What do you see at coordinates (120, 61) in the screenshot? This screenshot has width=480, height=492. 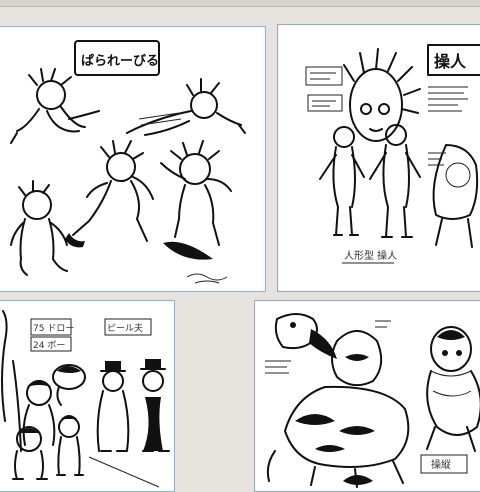 I see `title-text: ぱられーびる` at bounding box center [120, 61].